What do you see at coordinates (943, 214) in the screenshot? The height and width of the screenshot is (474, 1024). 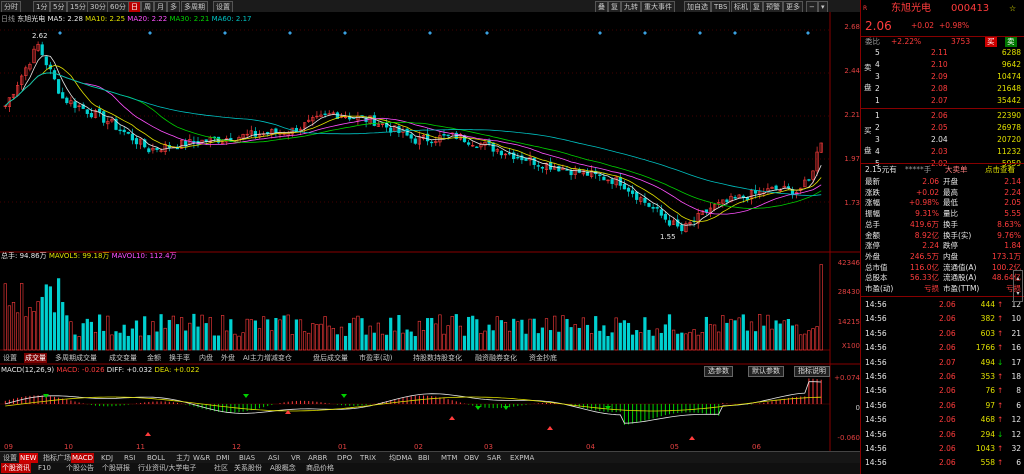 I see `stat-row: 振幅 9.31% 量比 5.55` at bounding box center [943, 214].